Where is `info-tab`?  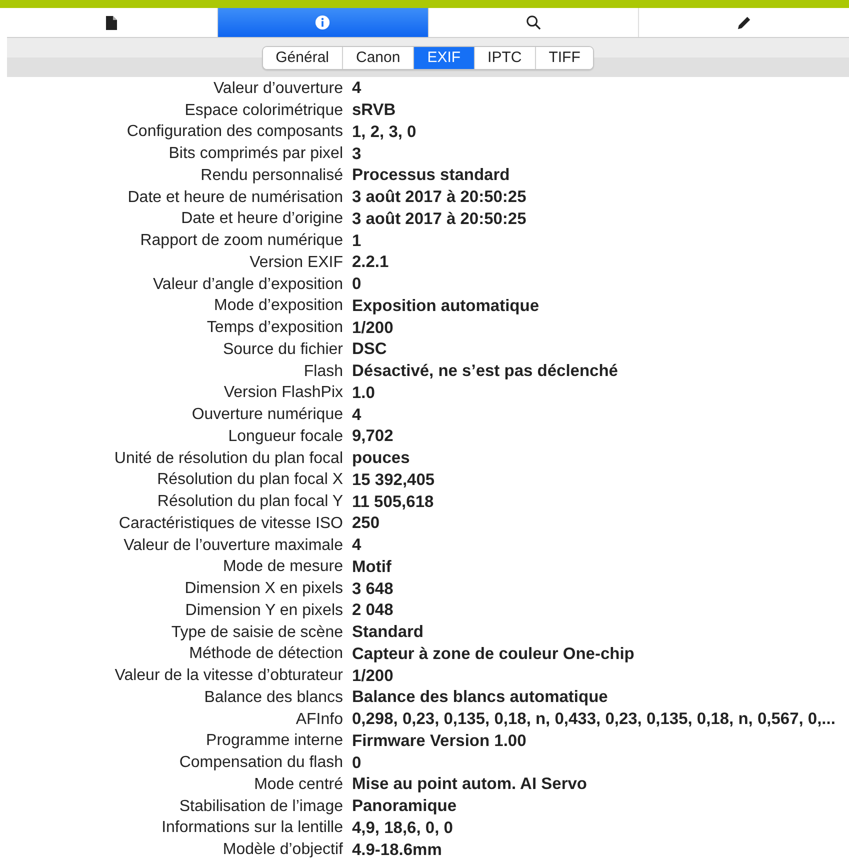 info-tab is located at coordinates (322, 22).